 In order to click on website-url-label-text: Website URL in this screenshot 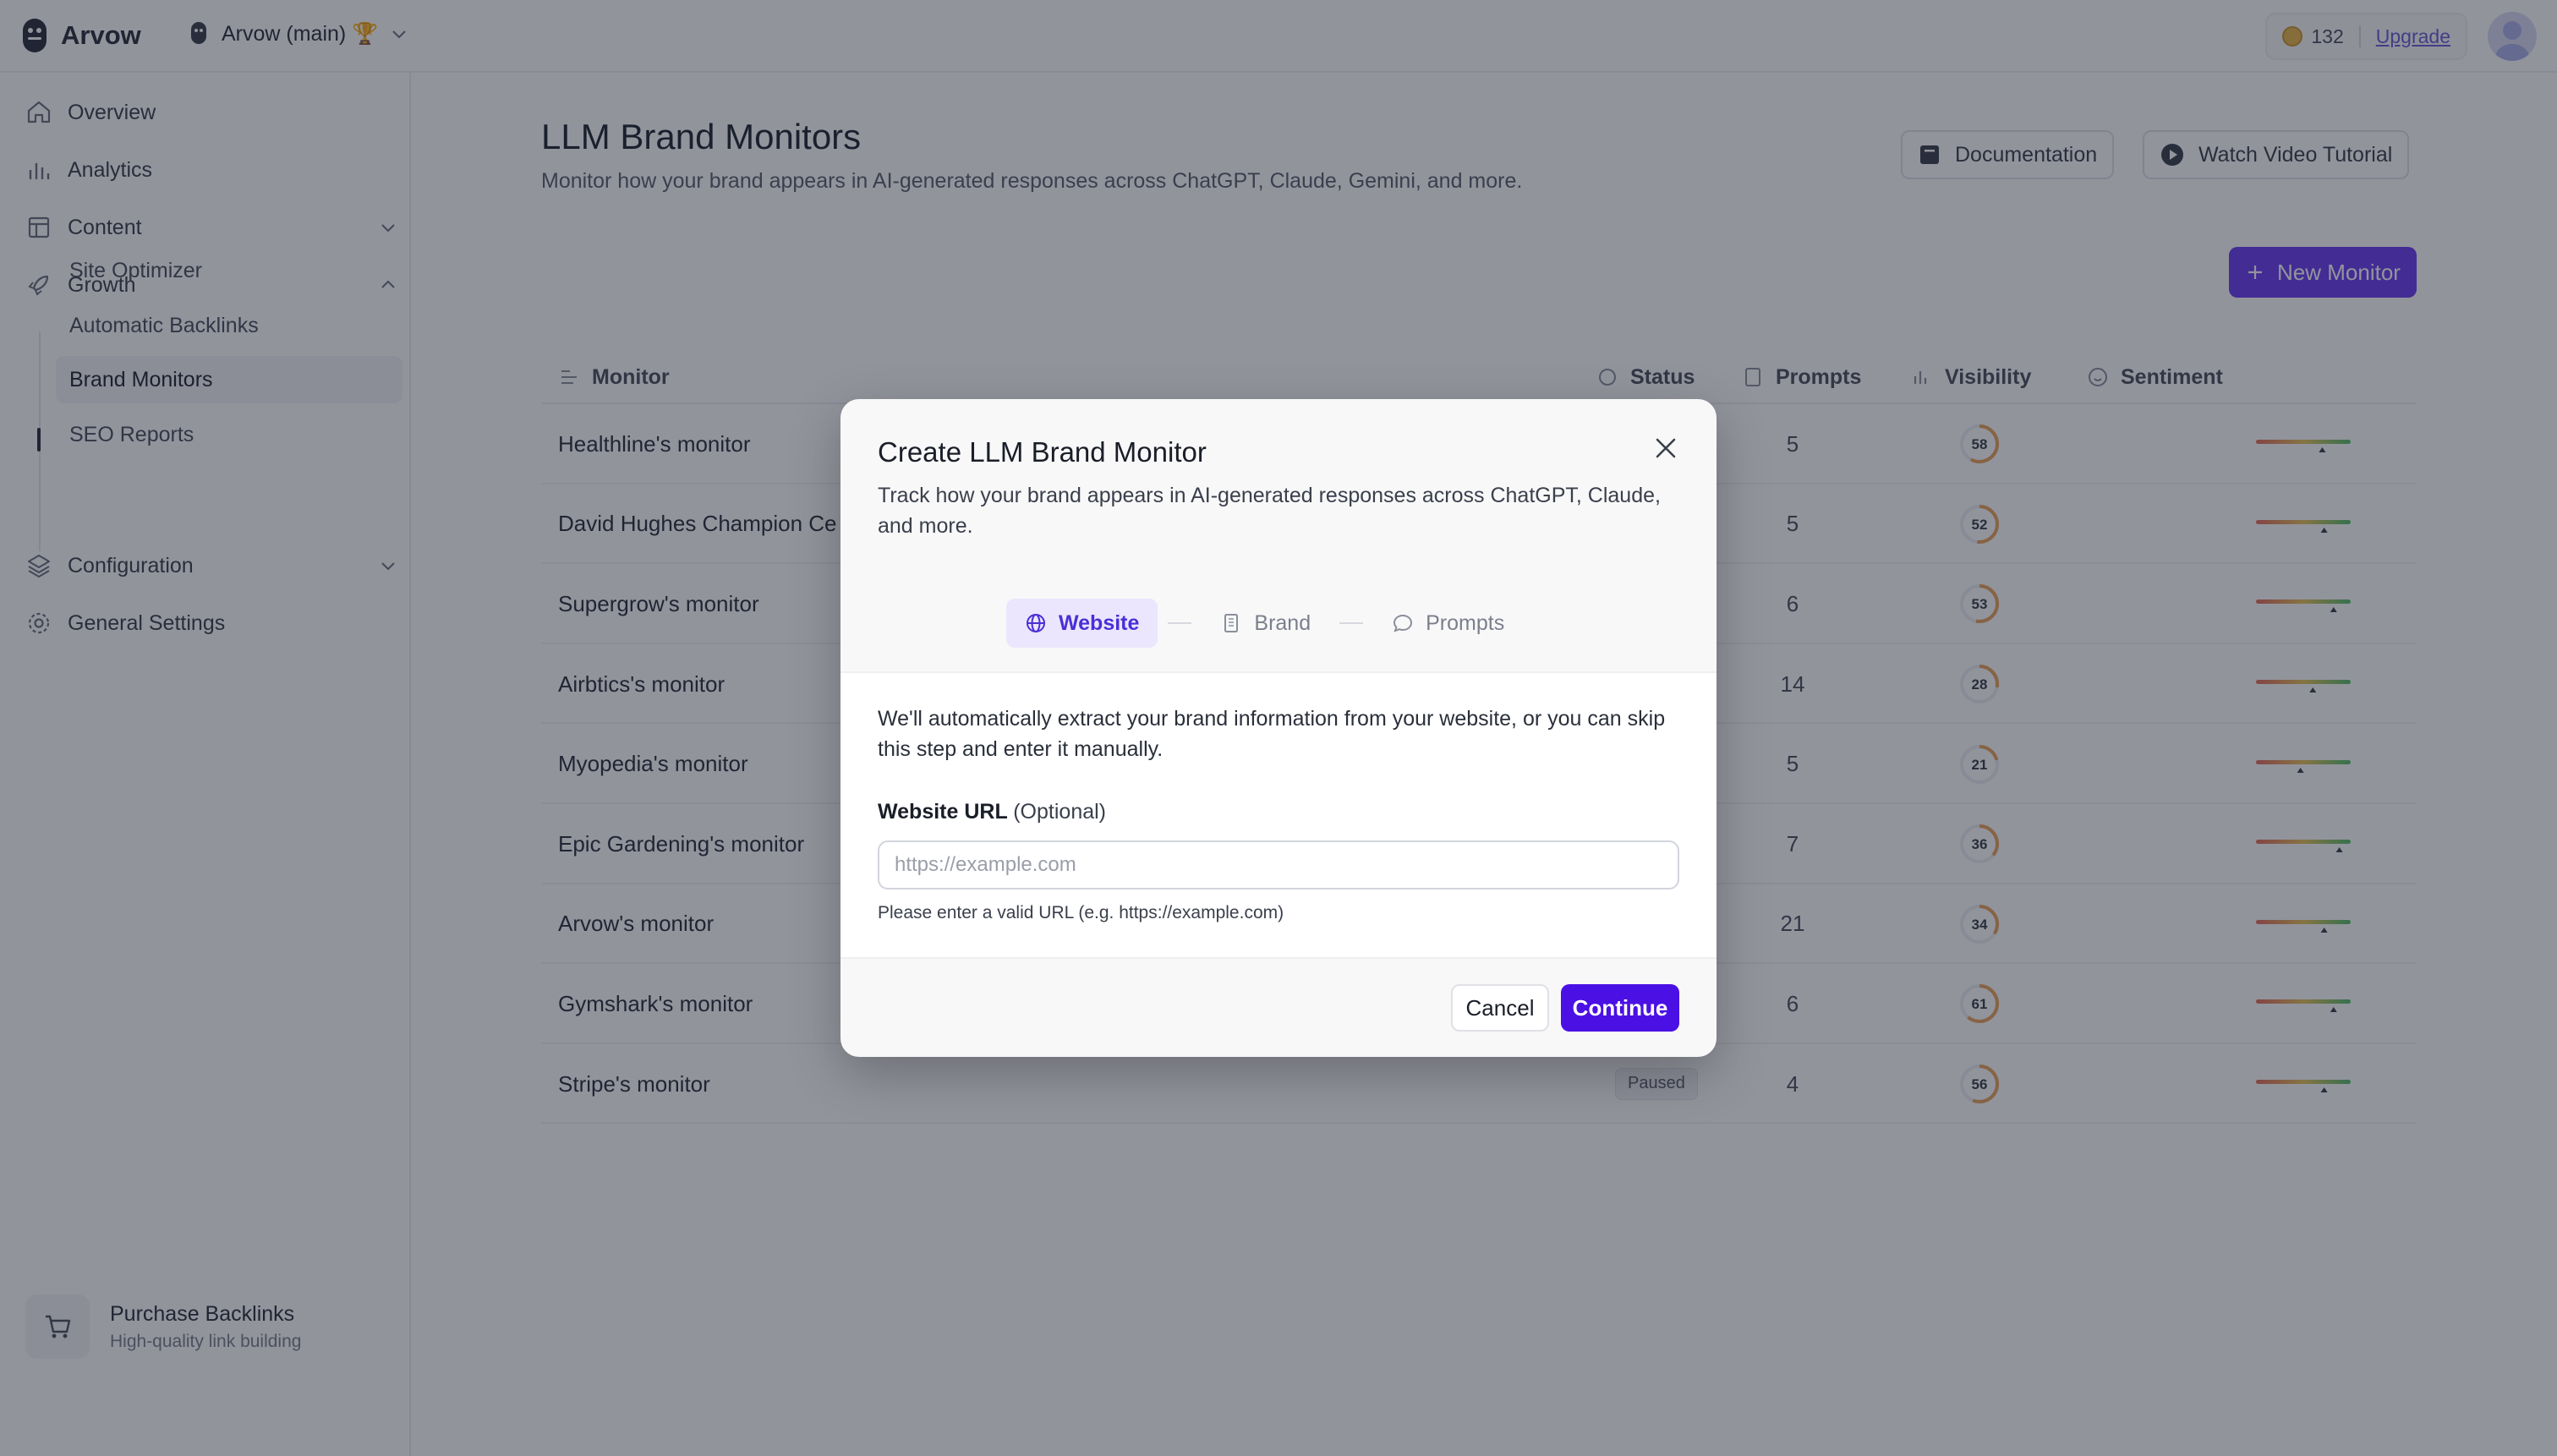, I will do `click(943, 812)`.